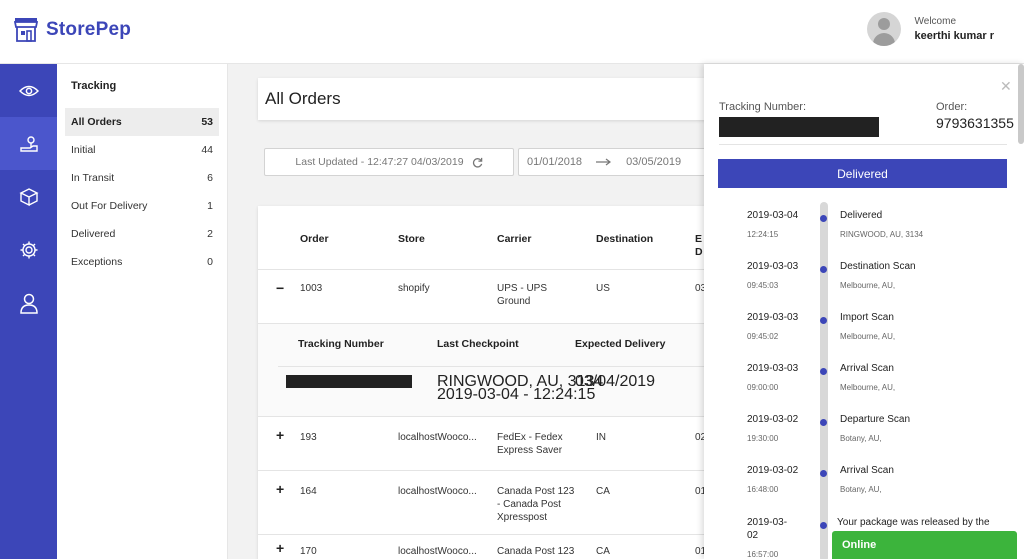 The image size is (1024, 559). I want to click on icon-rail, so click(28, 311).